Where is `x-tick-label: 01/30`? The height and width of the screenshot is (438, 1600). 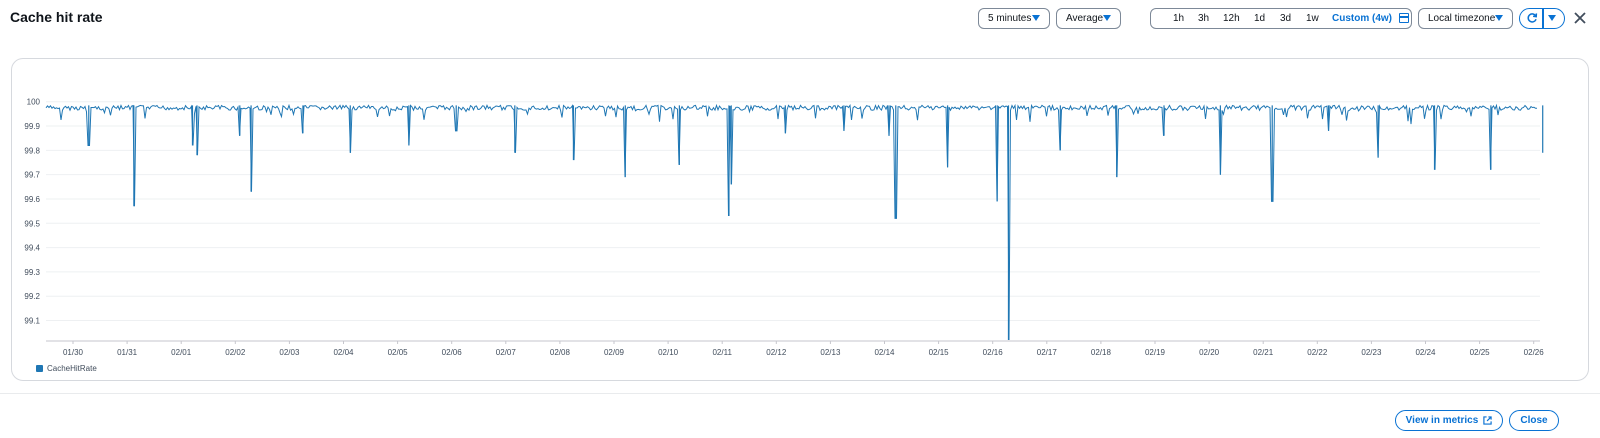 x-tick-label: 01/30 is located at coordinates (73, 352).